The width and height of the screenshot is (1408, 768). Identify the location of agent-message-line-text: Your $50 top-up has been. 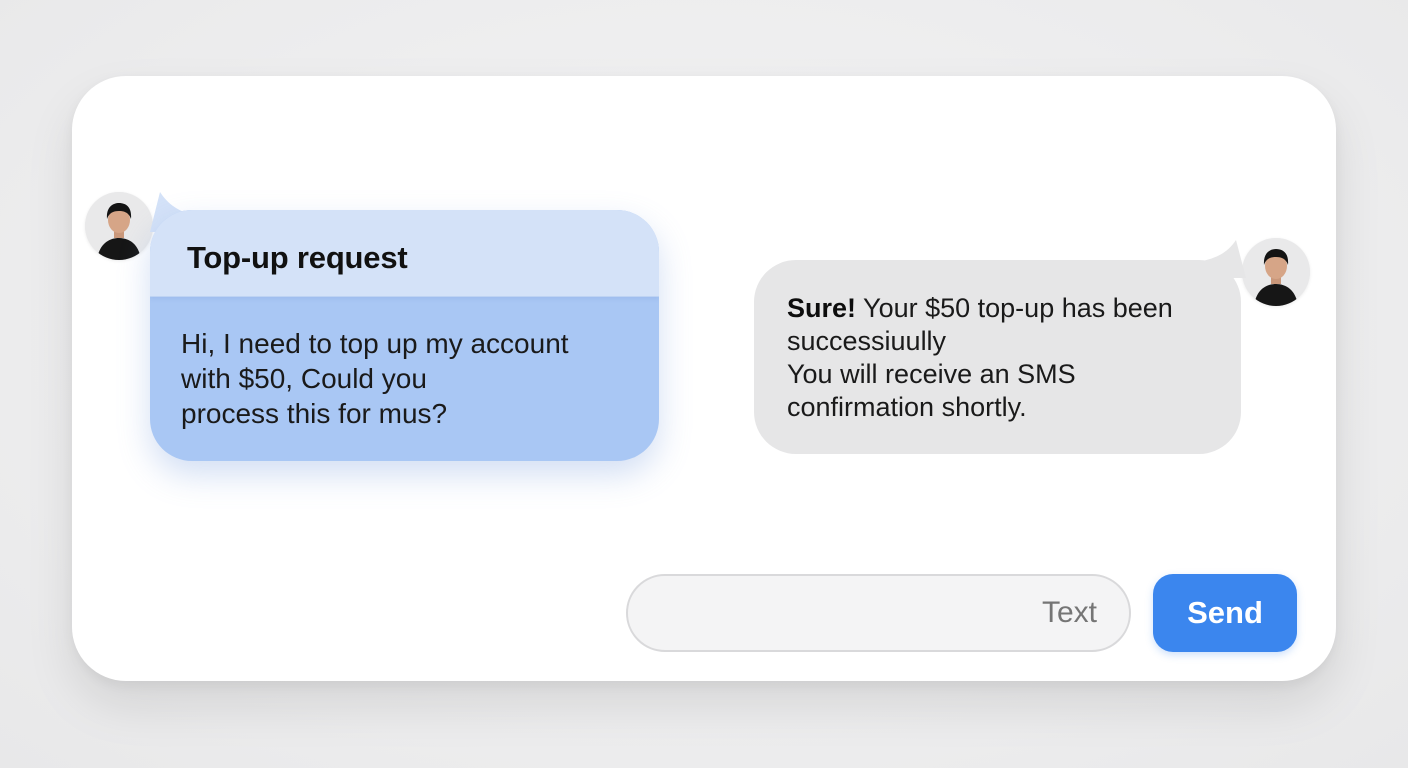
(1014, 308).